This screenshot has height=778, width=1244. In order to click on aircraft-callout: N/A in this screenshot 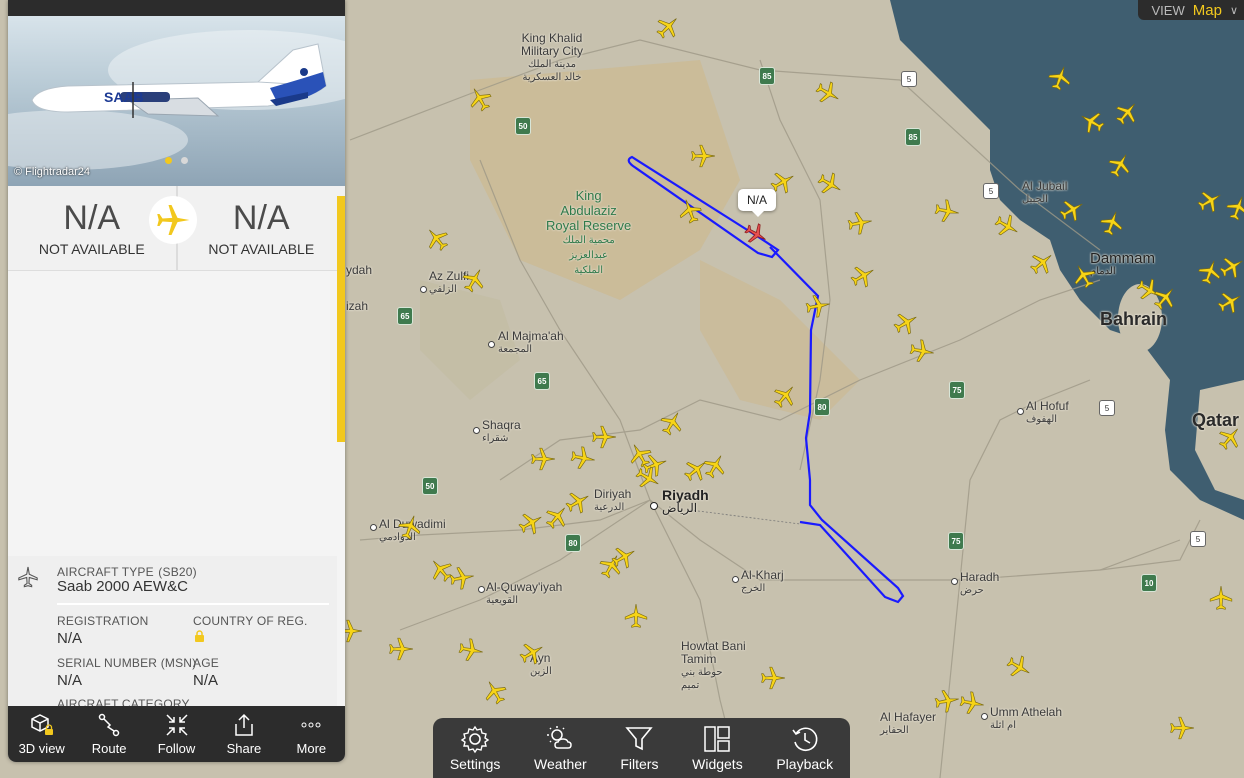, I will do `click(757, 203)`.